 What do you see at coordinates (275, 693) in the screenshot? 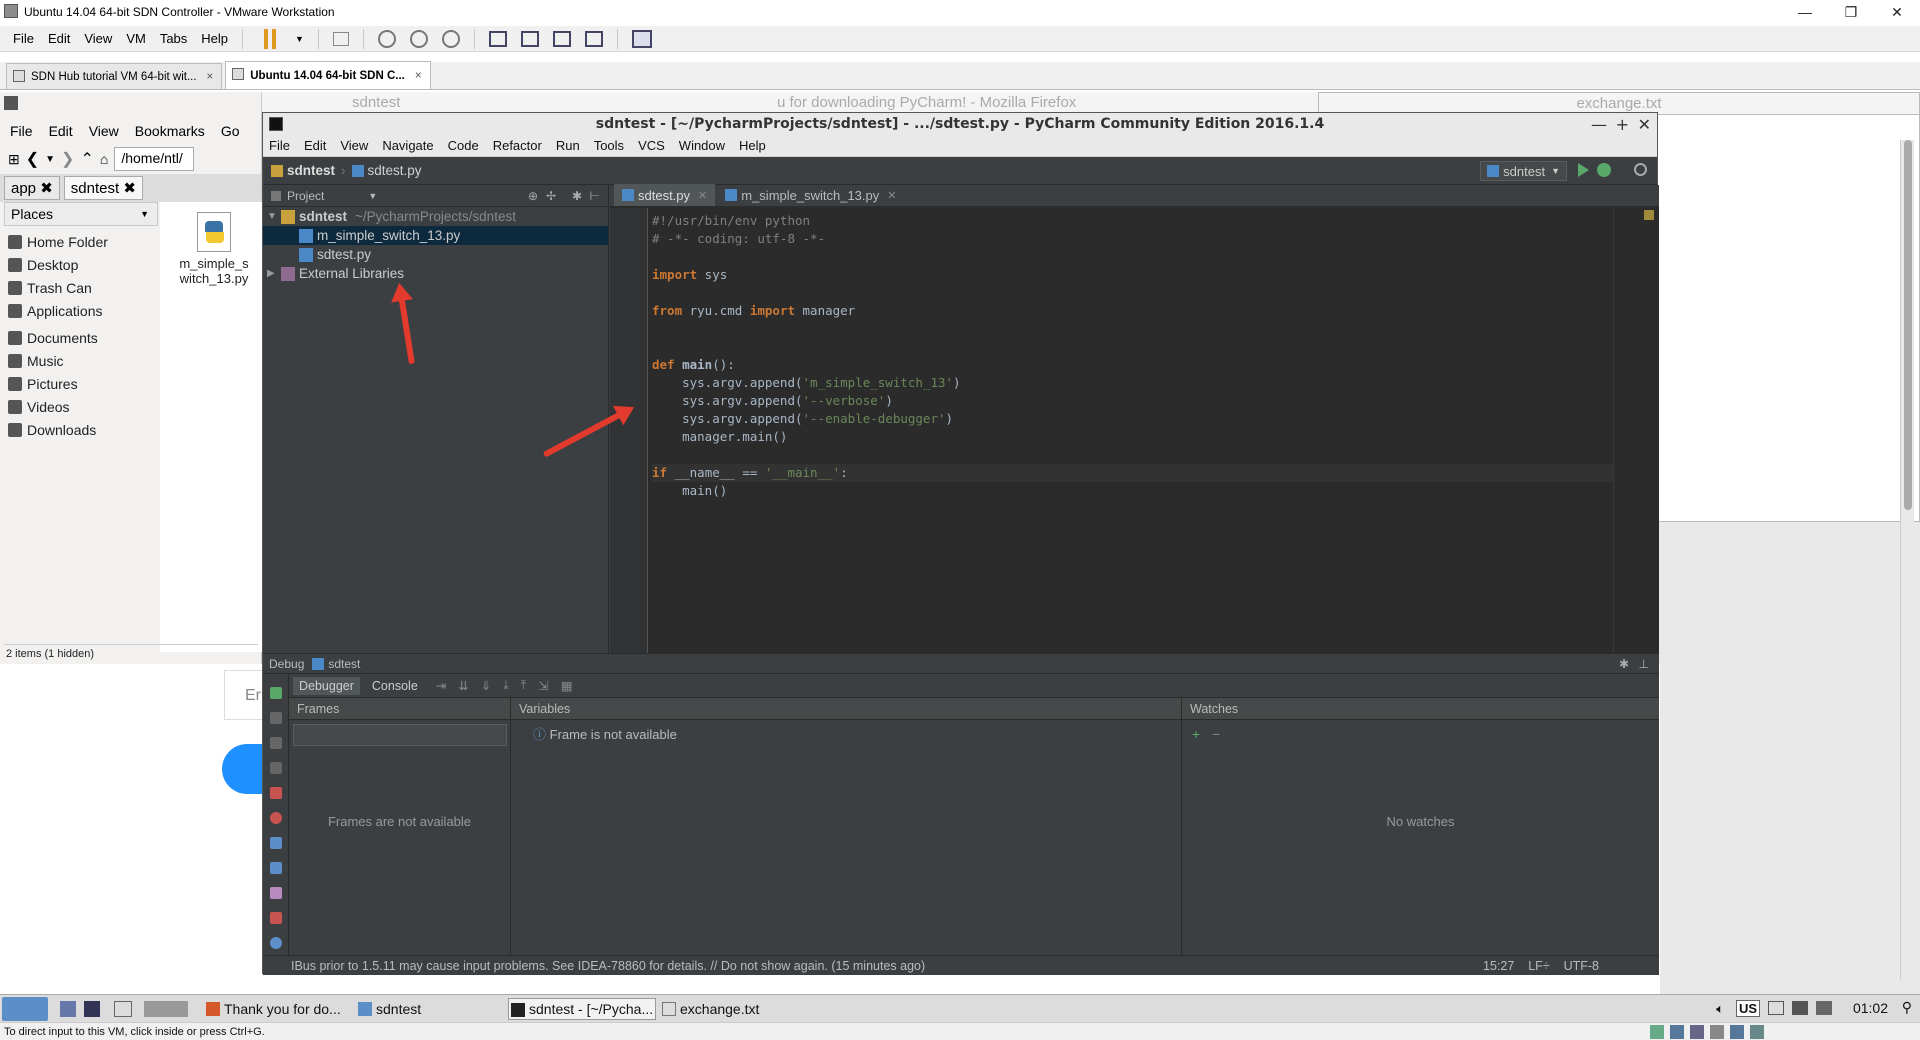
I see `rerun-icon` at bounding box center [275, 693].